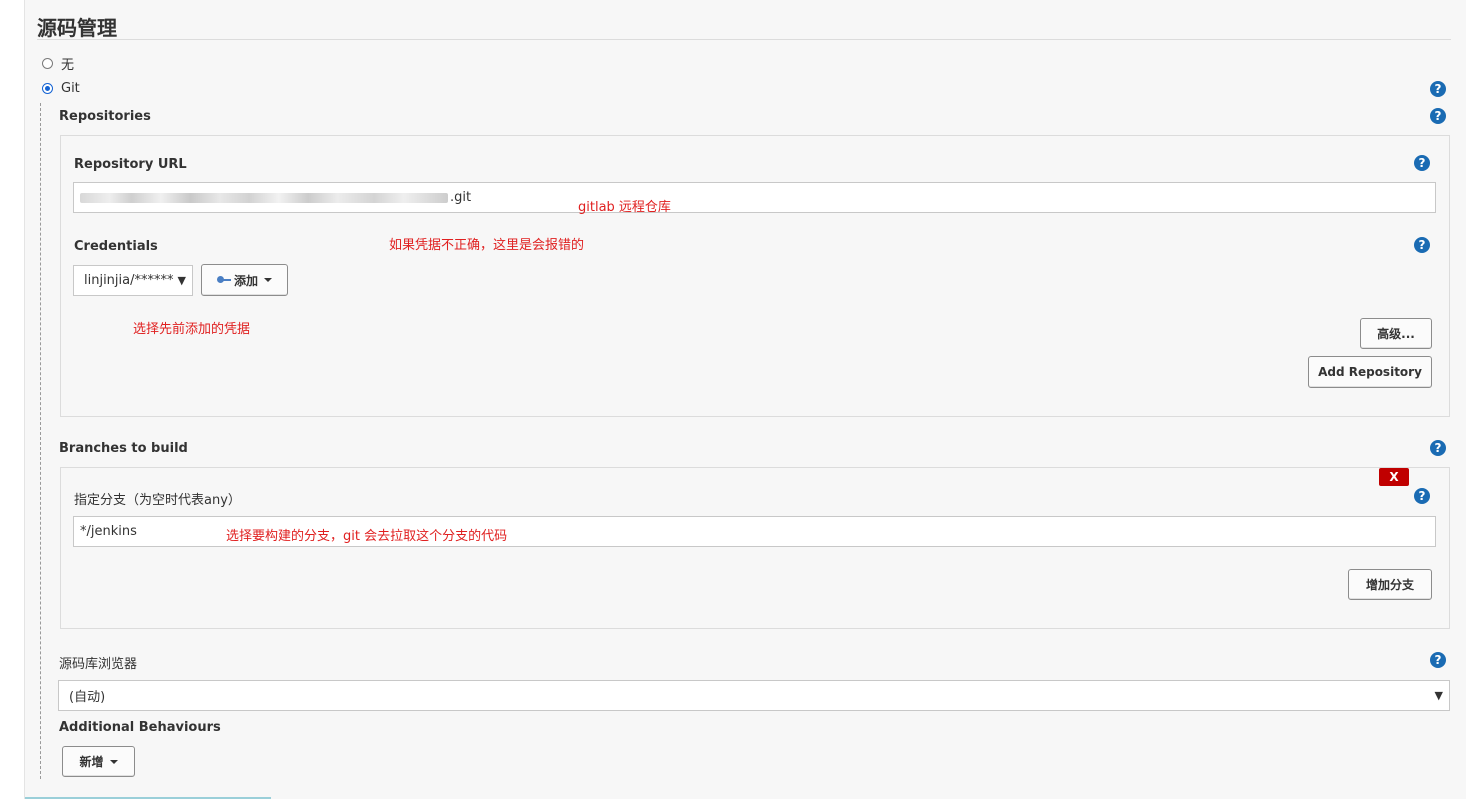 The height and width of the screenshot is (799, 1475). I want to click on repository-browser-select: (自动) ▼, so click(754, 695).